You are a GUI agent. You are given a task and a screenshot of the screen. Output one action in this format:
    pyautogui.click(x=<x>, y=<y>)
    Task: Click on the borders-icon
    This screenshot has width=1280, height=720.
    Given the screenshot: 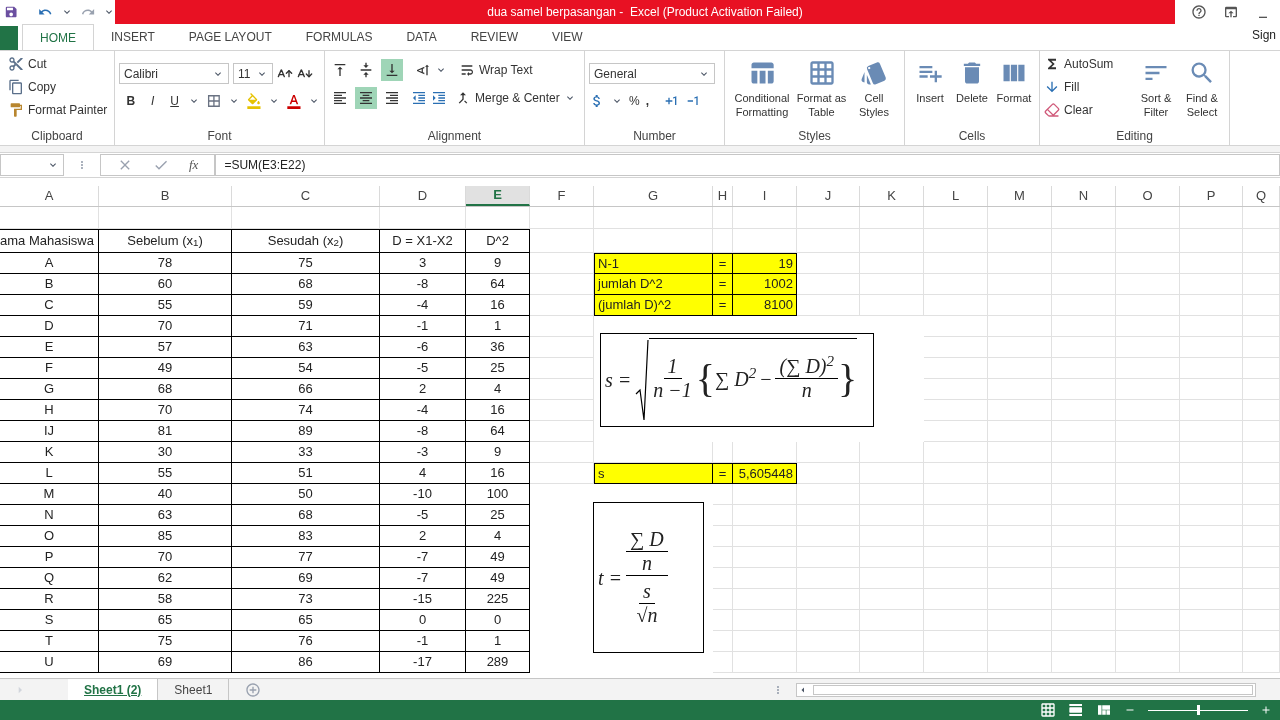 What is the action you would take?
    pyautogui.click(x=214, y=101)
    